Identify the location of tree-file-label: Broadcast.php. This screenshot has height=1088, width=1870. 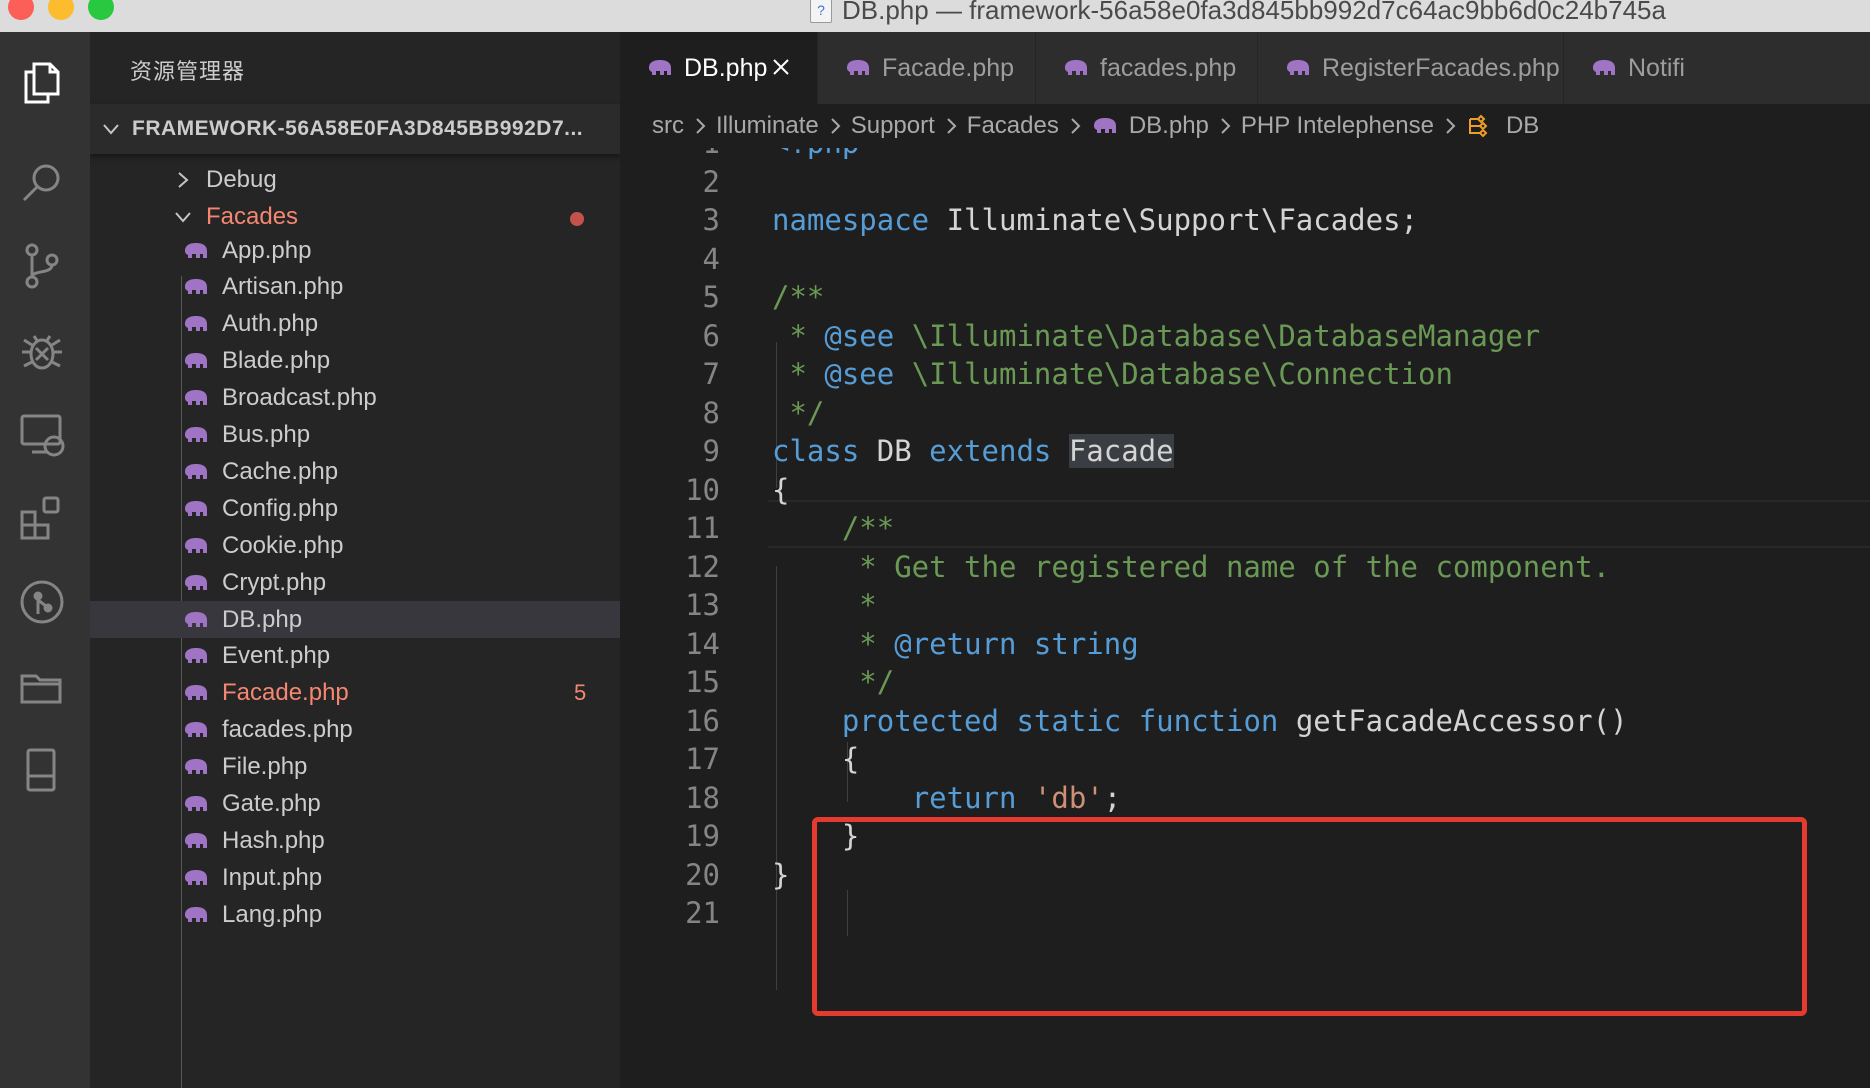
(299, 398).